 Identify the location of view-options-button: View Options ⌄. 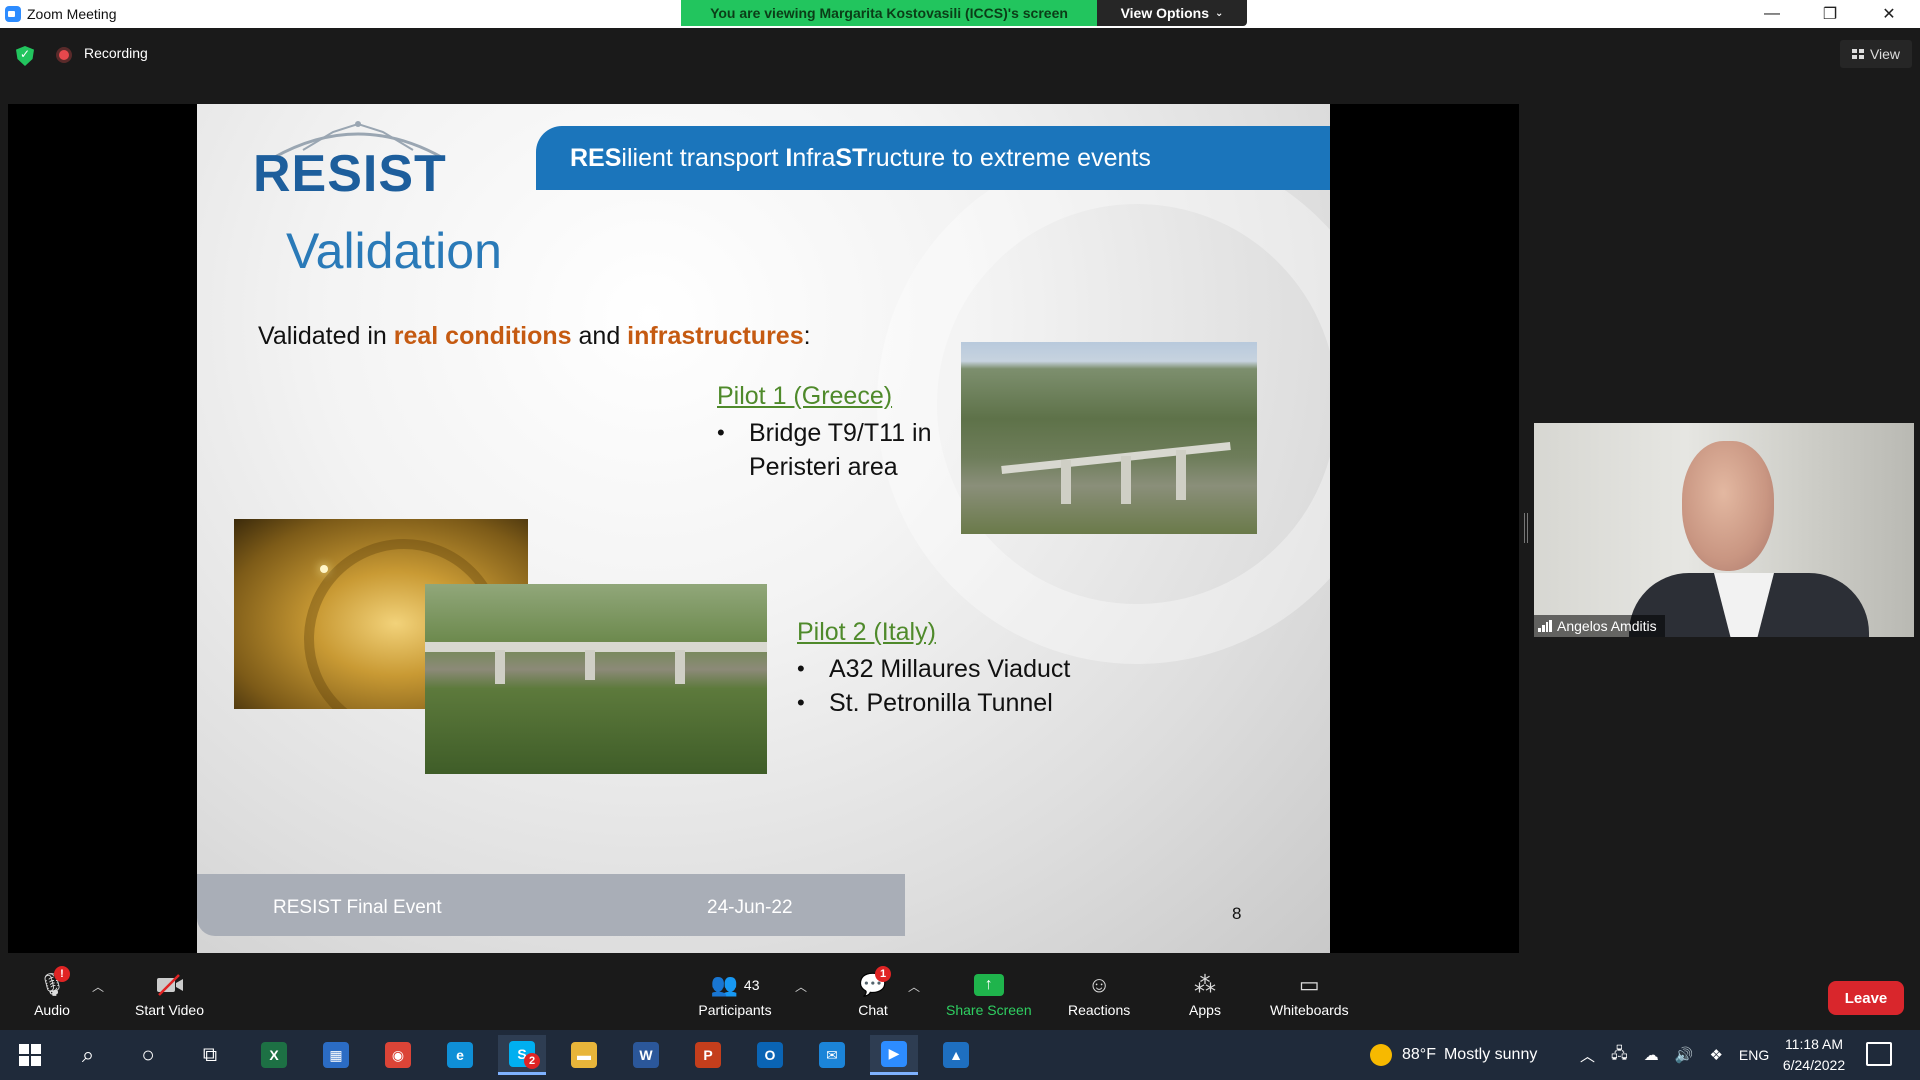
(1172, 13).